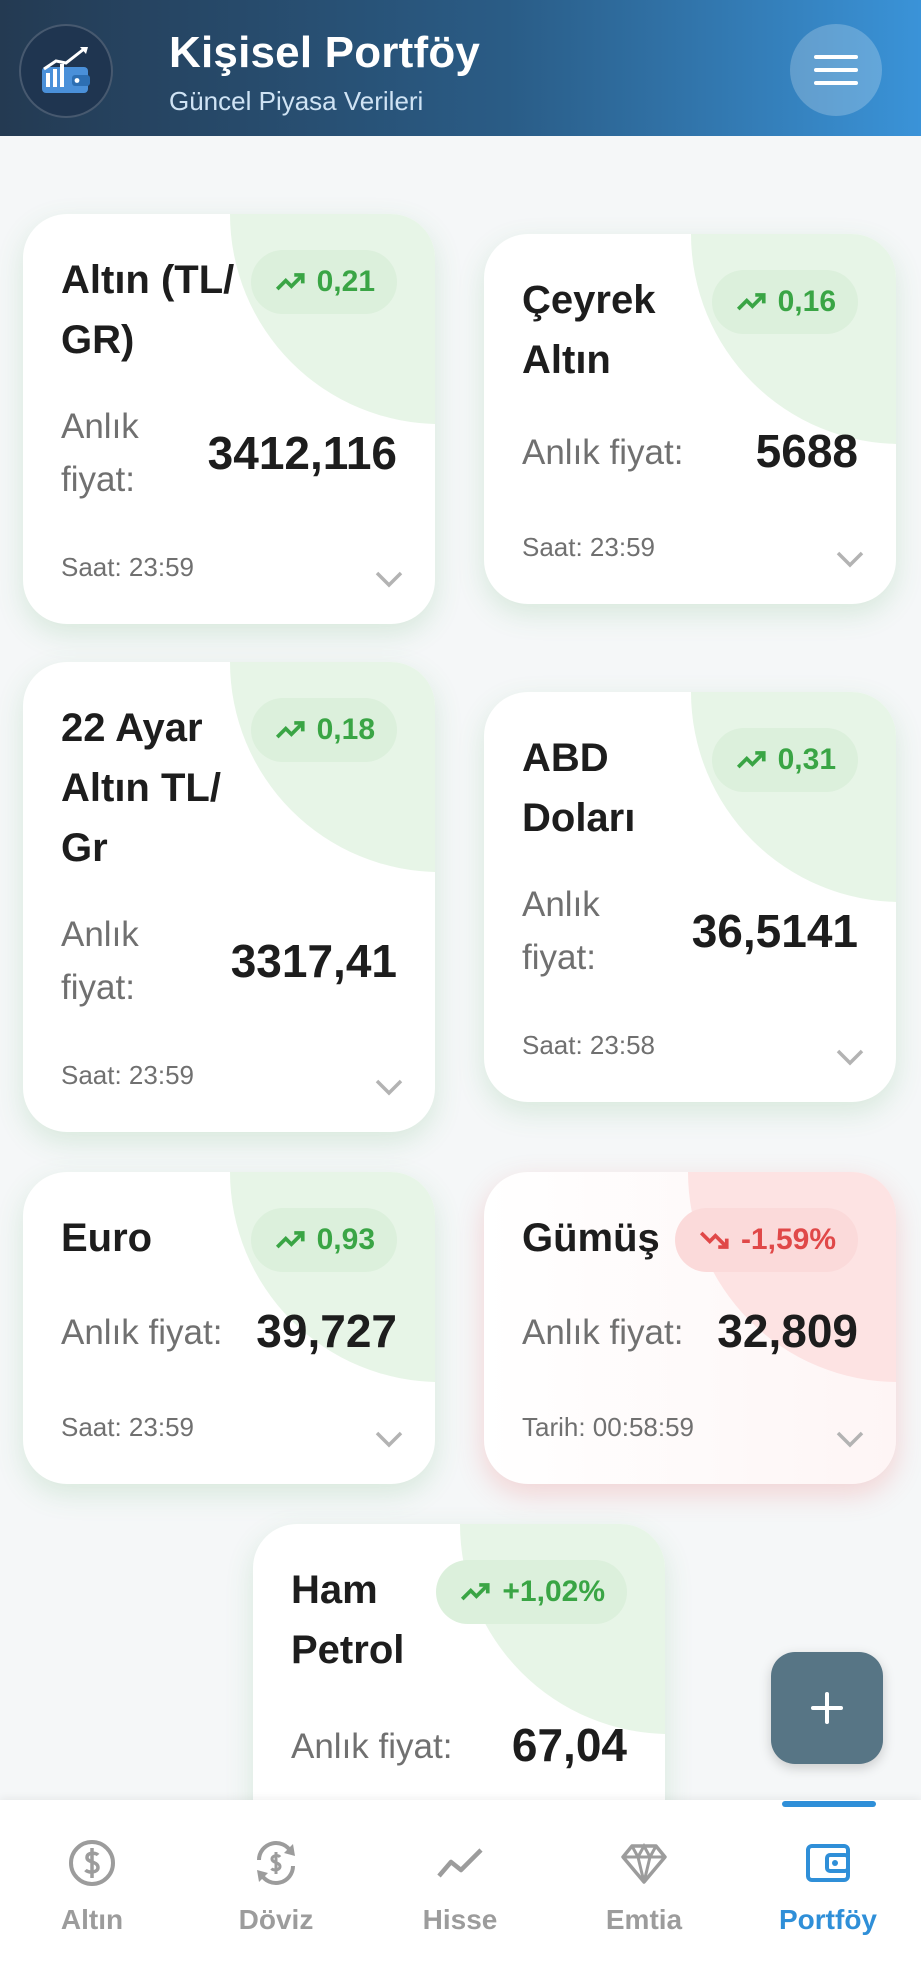 Image resolution: width=921 pixels, height=1975 pixels. I want to click on nav-item-doviz: Döviz, so click(276, 1887).